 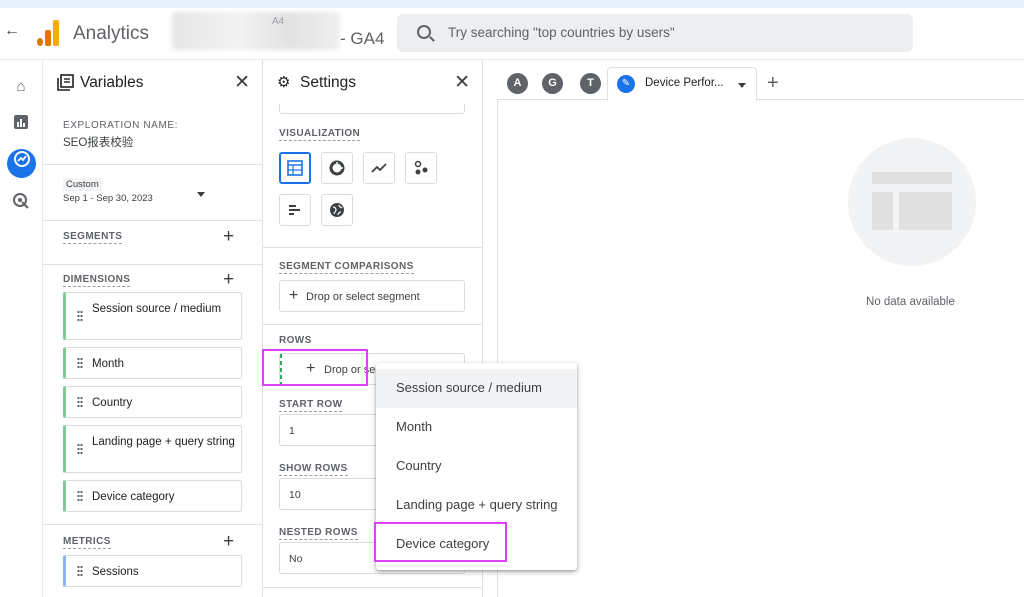 I want to click on avatar: T, so click(x=590, y=83).